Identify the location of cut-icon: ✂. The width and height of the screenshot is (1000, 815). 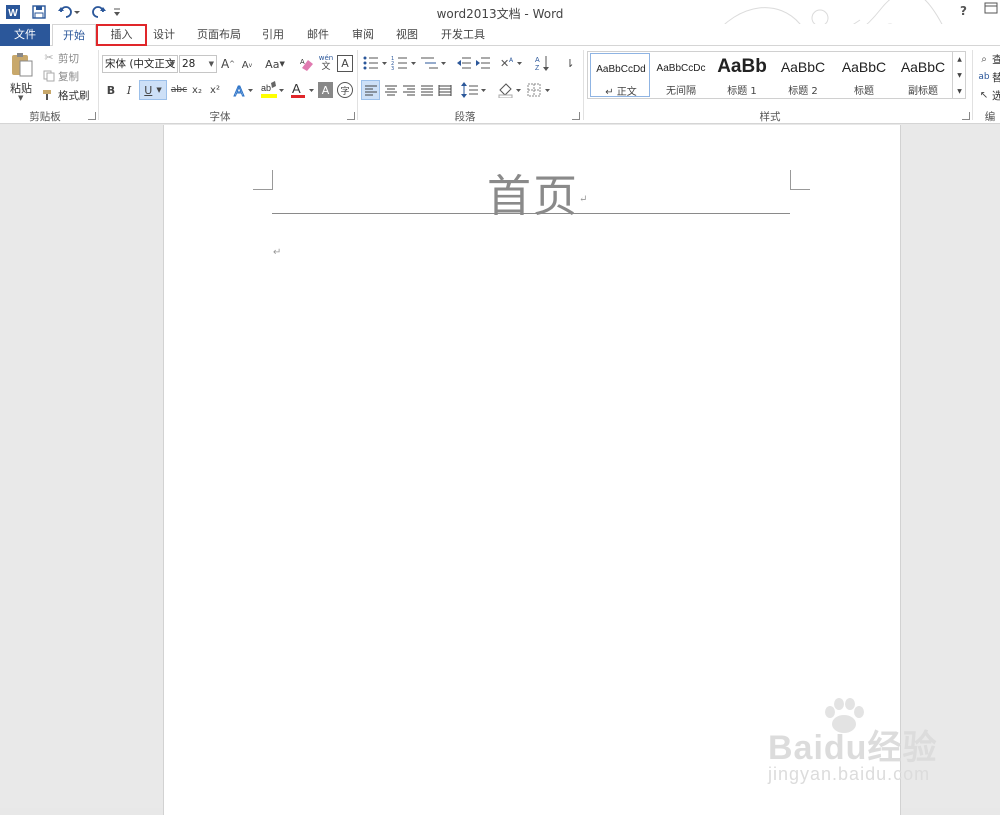
(49, 57).